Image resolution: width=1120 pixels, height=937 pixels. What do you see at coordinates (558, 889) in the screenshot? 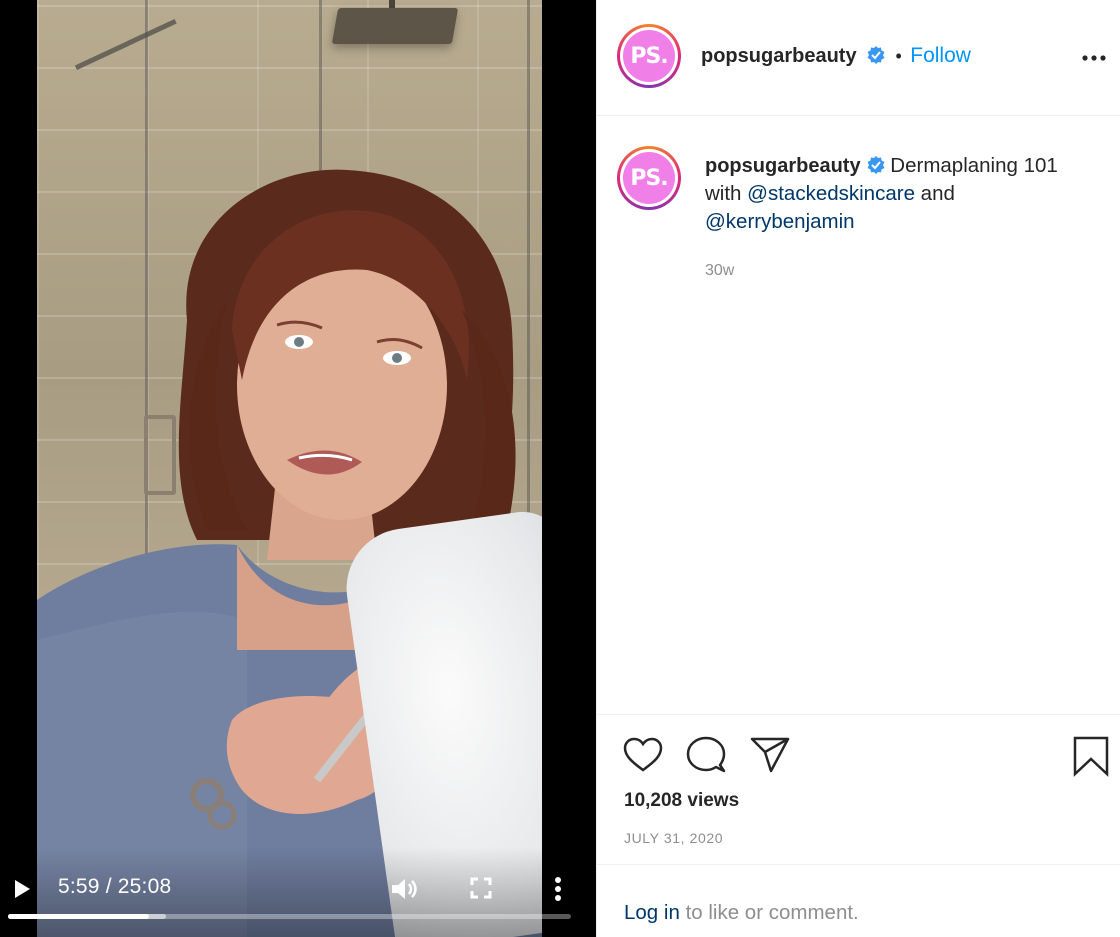
I see `more-vertical-icon` at bounding box center [558, 889].